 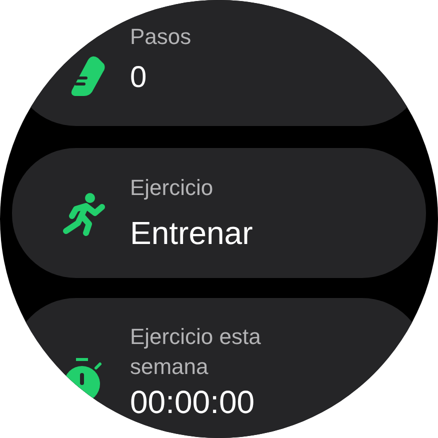 I want to click on tile-value: 0, so click(x=139, y=78).